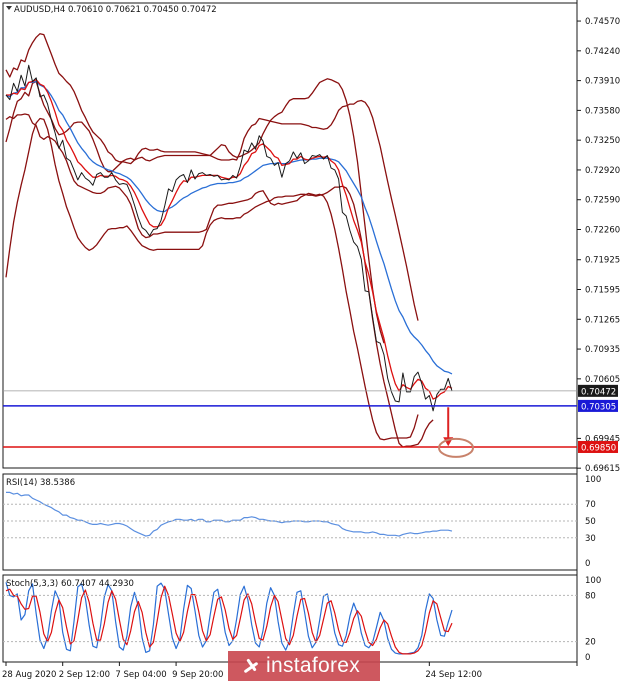 The width and height of the screenshot is (620, 686). I want to click on y-tick-label: 0.71265, so click(602, 320).